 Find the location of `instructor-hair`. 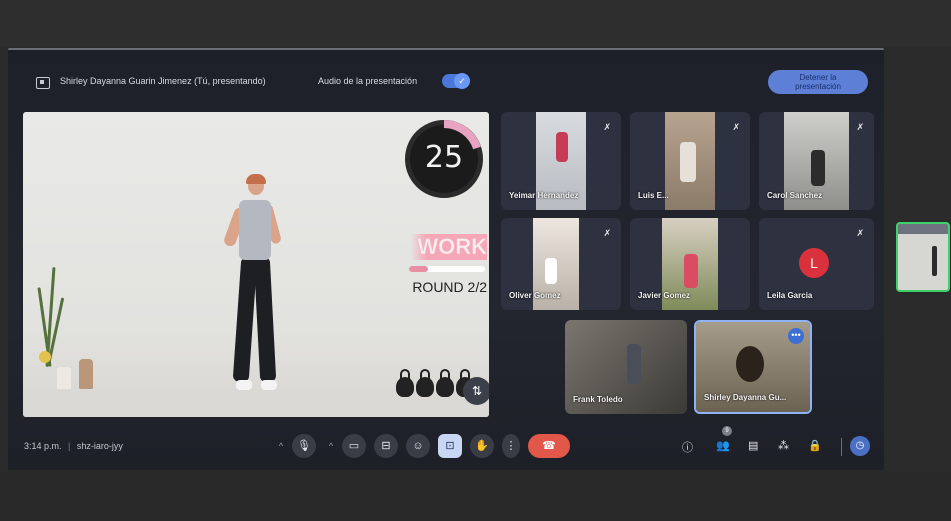

instructor-hair is located at coordinates (256, 179).